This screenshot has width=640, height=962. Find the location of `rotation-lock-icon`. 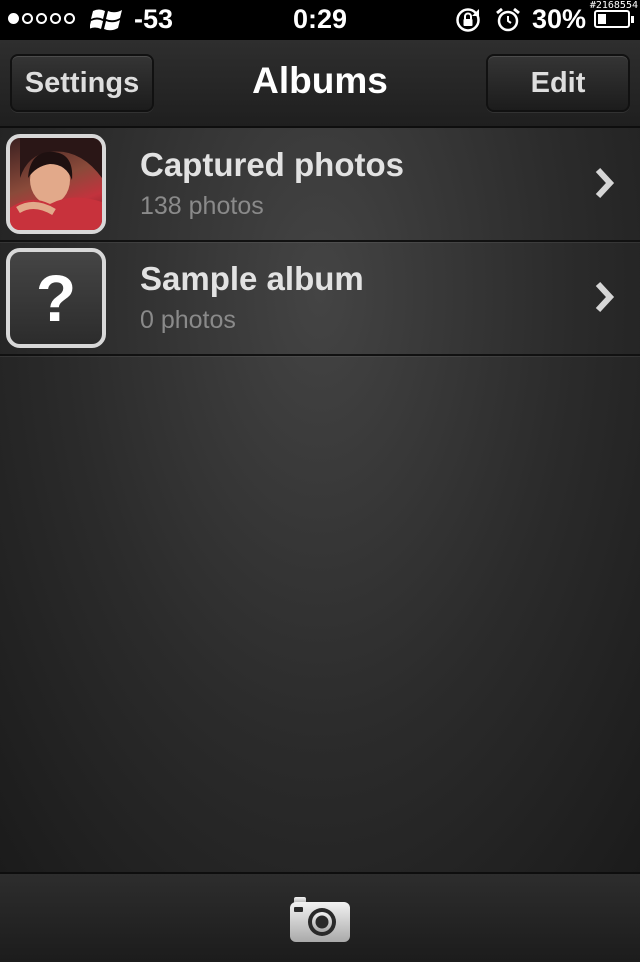

rotation-lock-icon is located at coordinates (468, 22).